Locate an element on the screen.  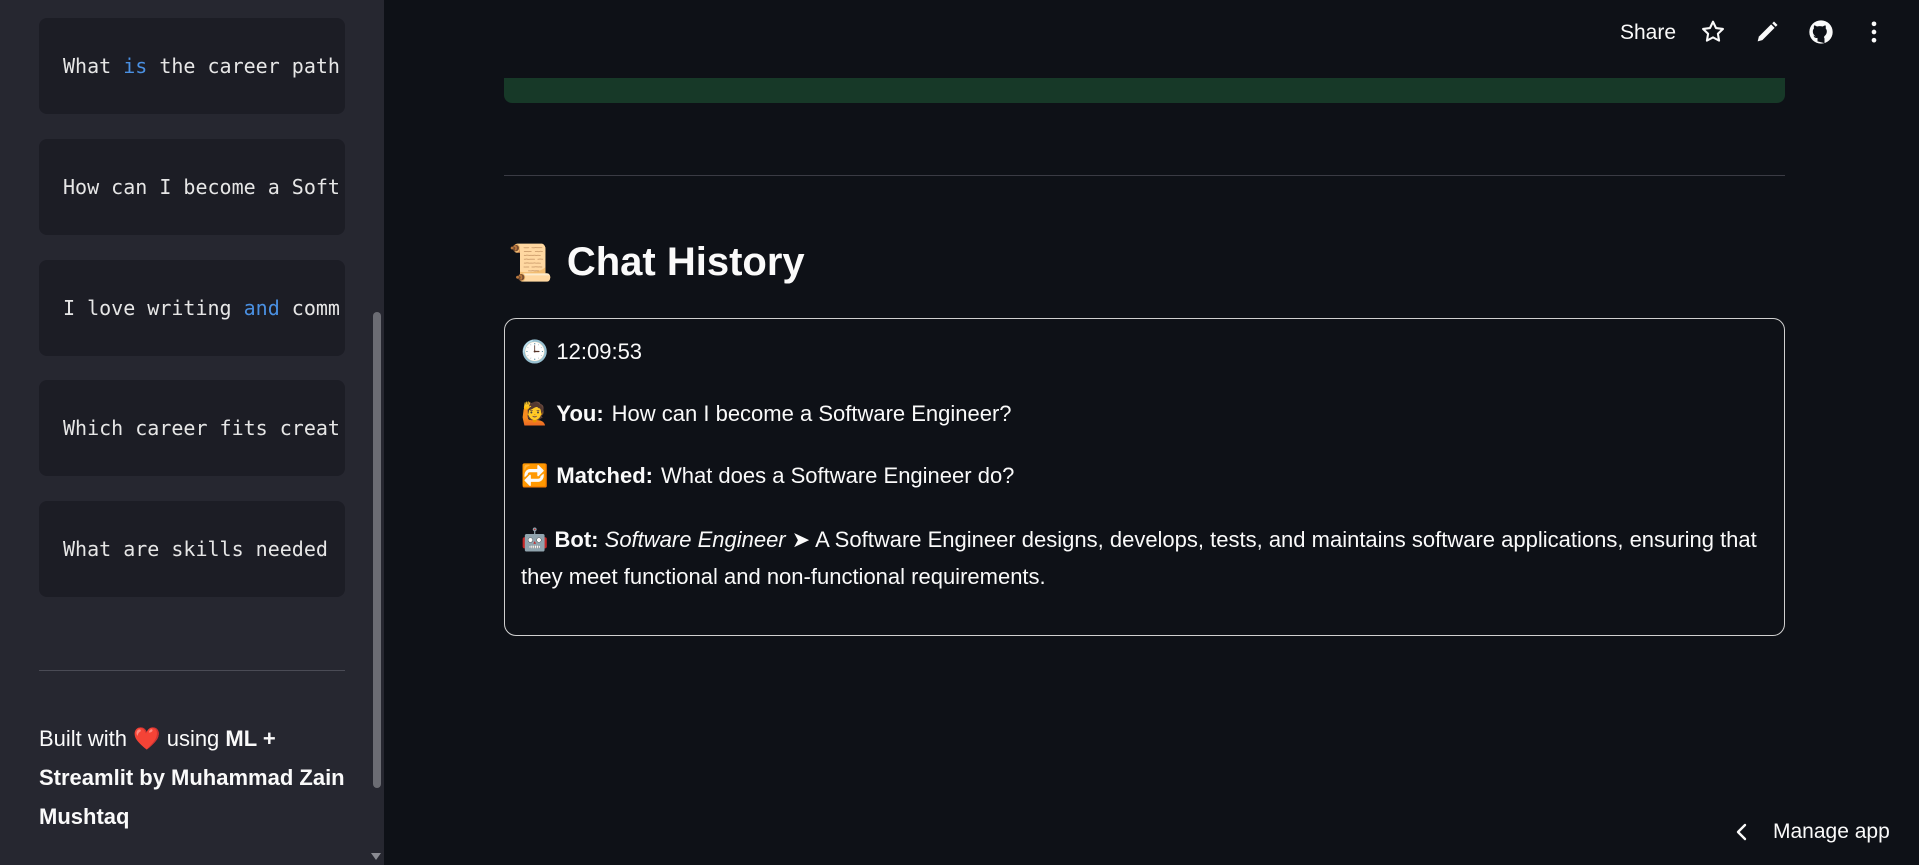
bot-career: Software Engineer is located at coordinates (695, 539).